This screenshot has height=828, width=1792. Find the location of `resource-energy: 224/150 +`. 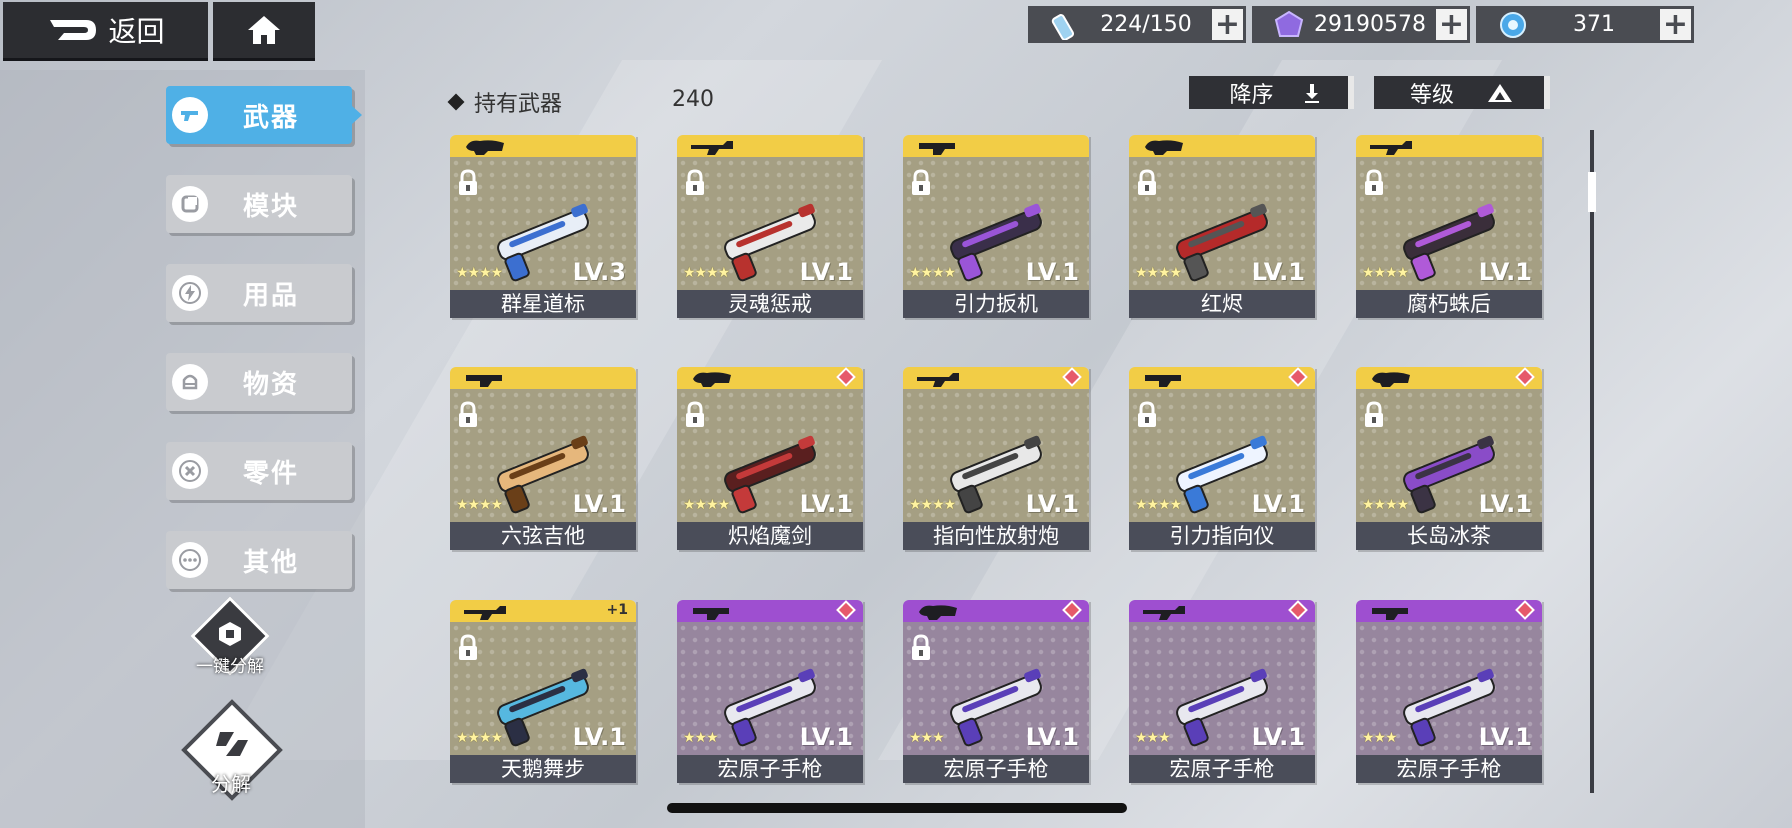

resource-energy: 224/150 + is located at coordinates (1137, 24).